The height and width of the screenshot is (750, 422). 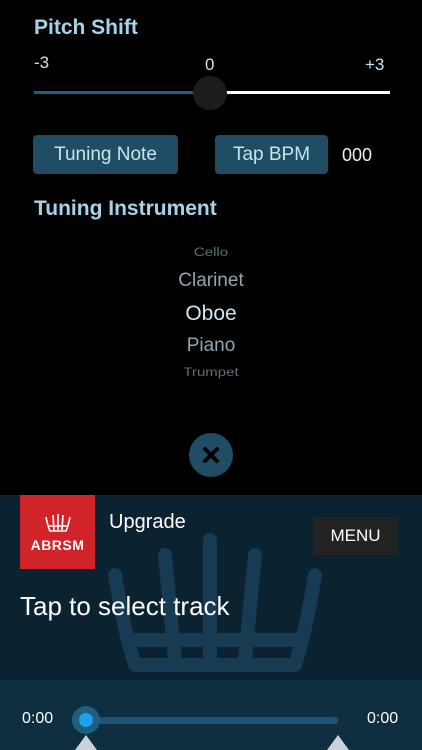 What do you see at coordinates (125, 208) in the screenshot?
I see `tuning-instrument-title: Tuning Instrument` at bounding box center [125, 208].